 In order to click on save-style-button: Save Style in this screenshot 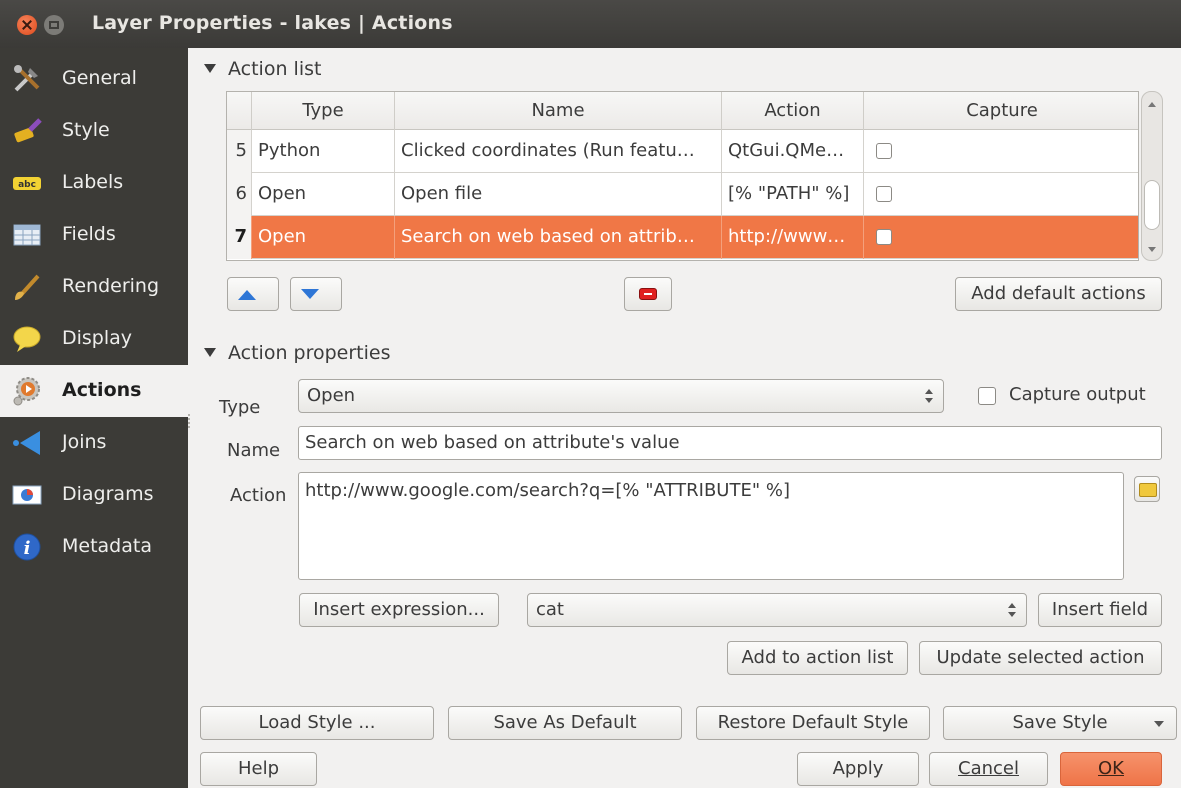, I will do `click(1060, 723)`.